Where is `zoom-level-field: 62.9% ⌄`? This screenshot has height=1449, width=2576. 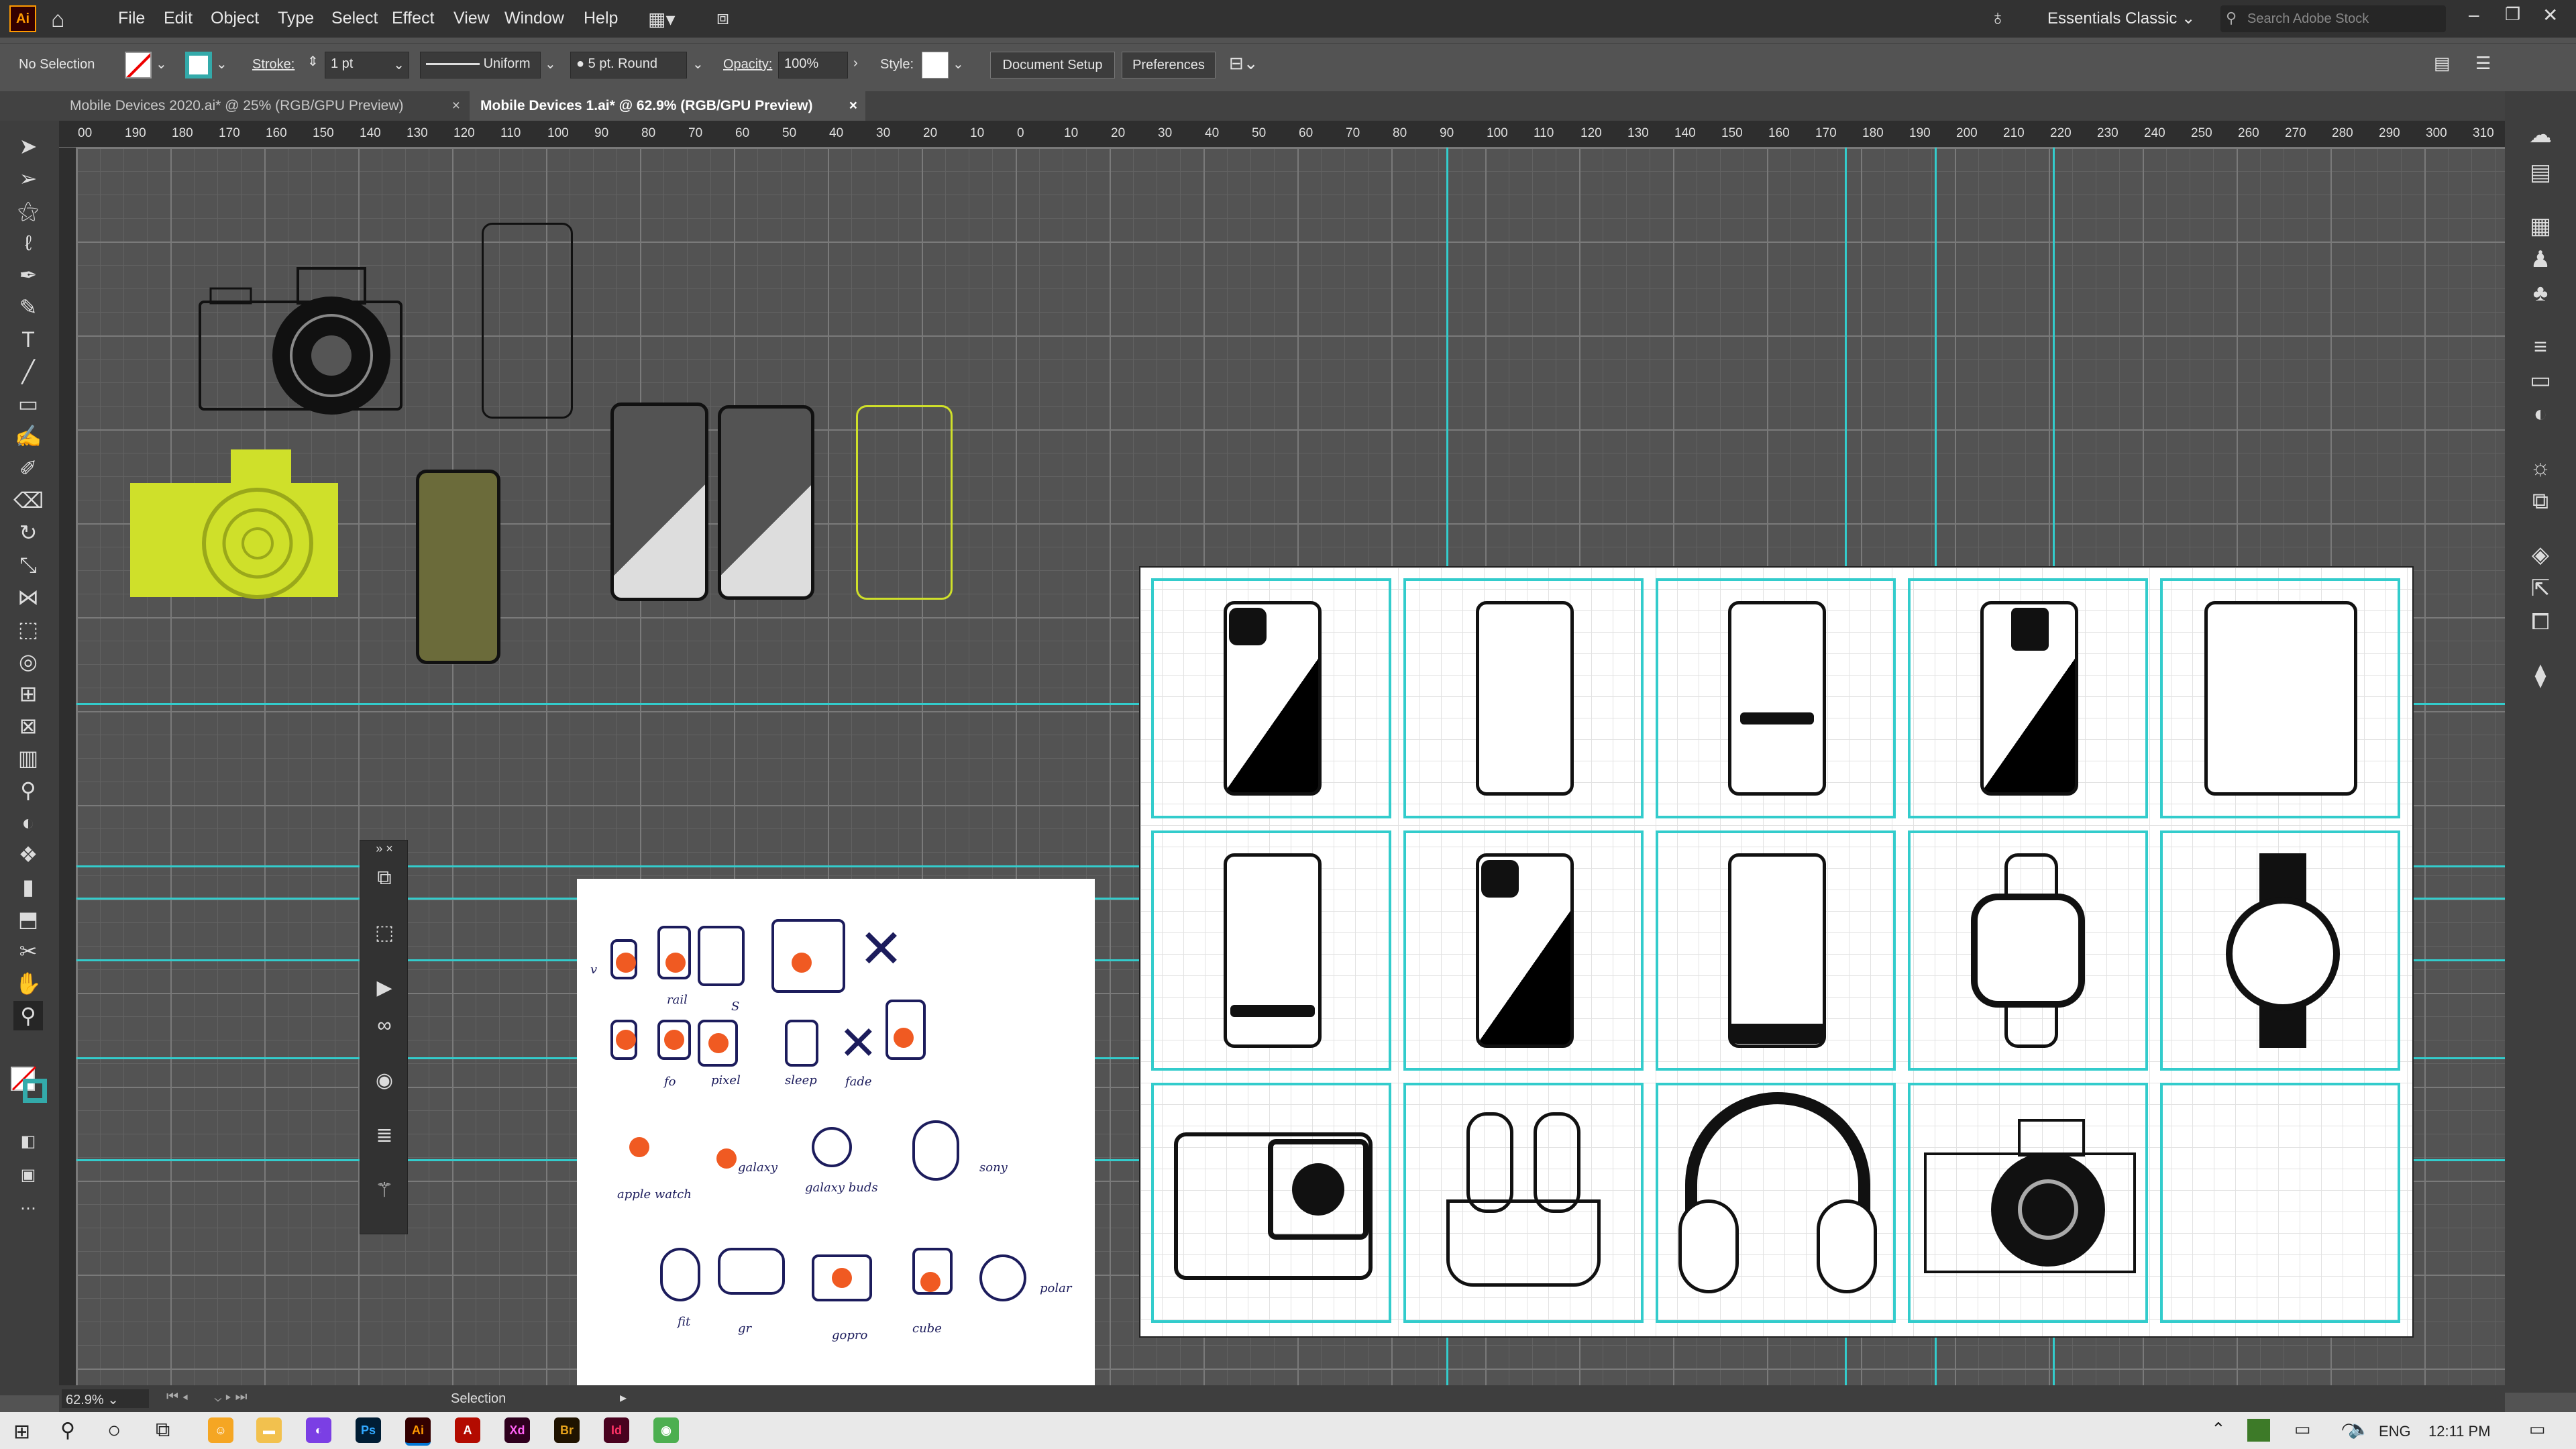
zoom-level-field: 62.9% ⌄ is located at coordinates (105, 1398).